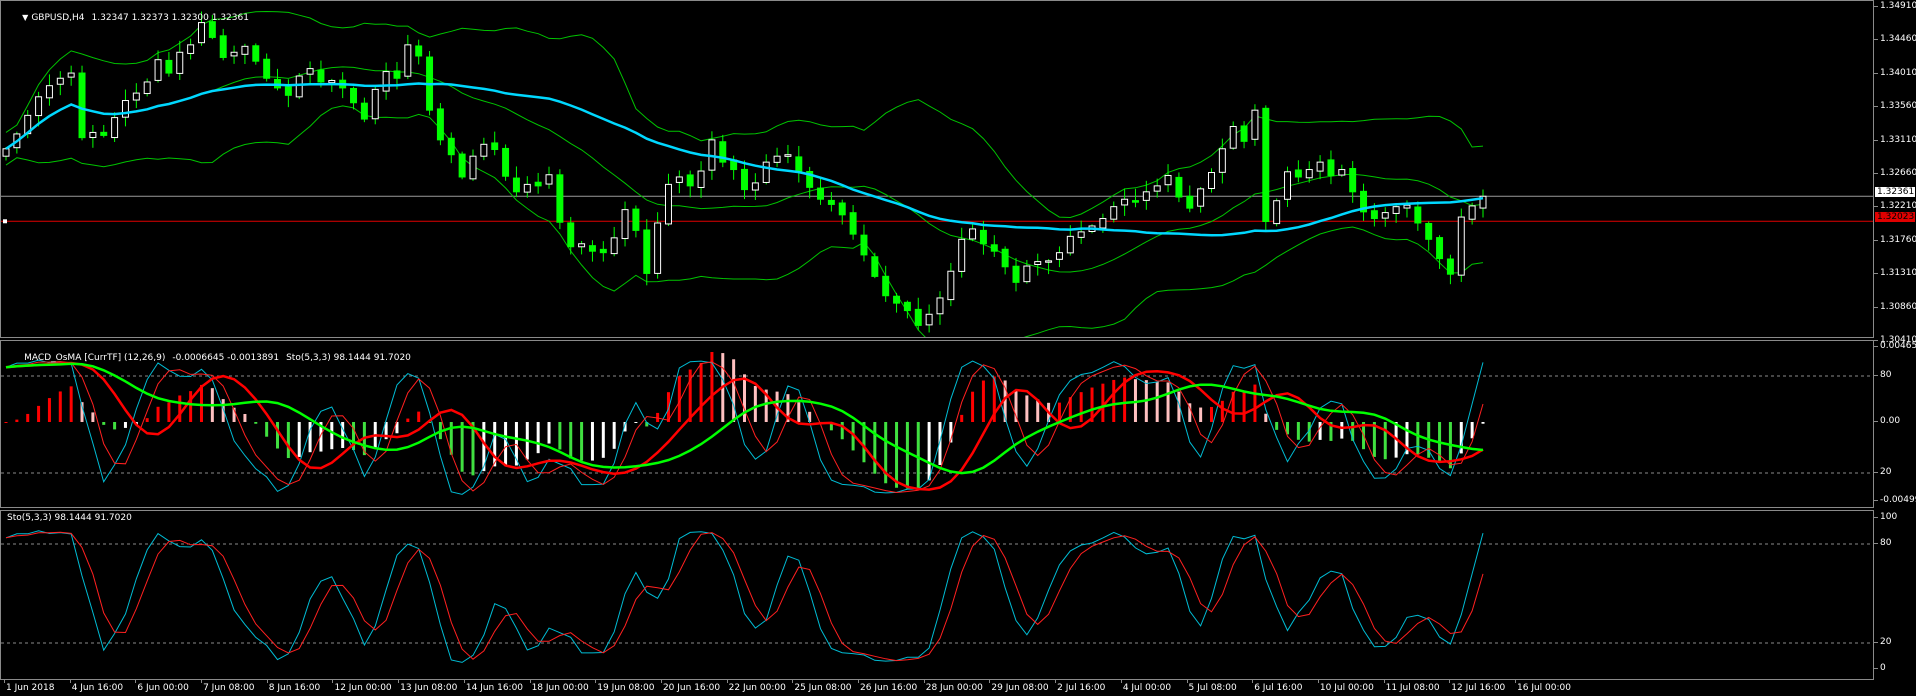  I want to click on time-axis-label: 25 Jun 08:00, so click(823, 688).